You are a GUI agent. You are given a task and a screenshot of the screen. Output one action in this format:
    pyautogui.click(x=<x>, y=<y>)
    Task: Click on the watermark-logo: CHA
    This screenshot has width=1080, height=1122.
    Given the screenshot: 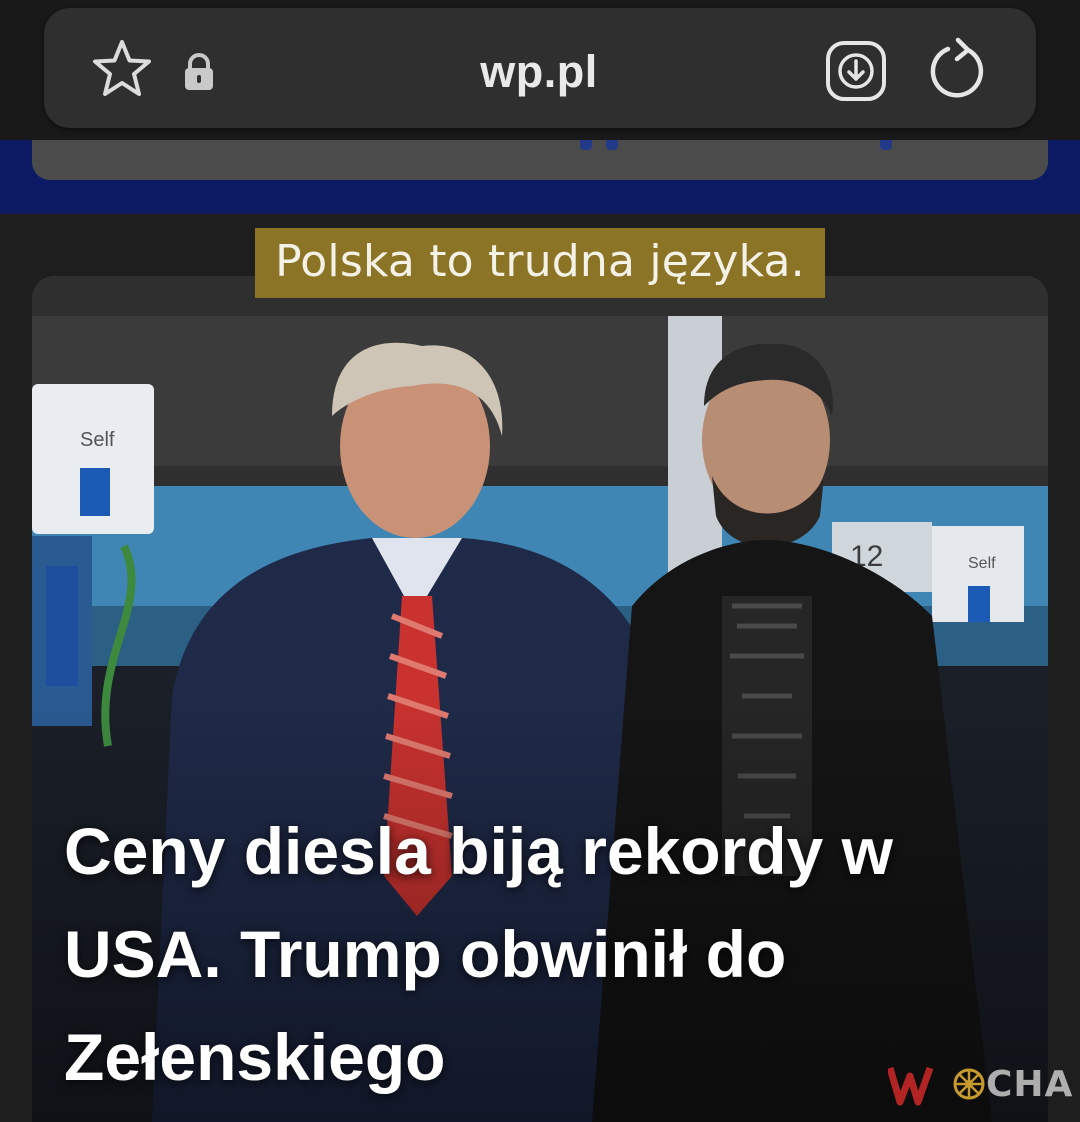 What is the action you would take?
    pyautogui.click(x=980, y=1084)
    